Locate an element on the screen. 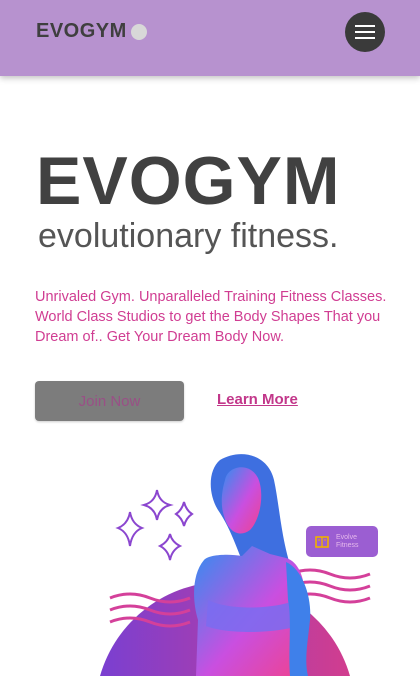 This screenshot has width=420, height=676. logo-dot-icon is located at coordinates (138, 31).